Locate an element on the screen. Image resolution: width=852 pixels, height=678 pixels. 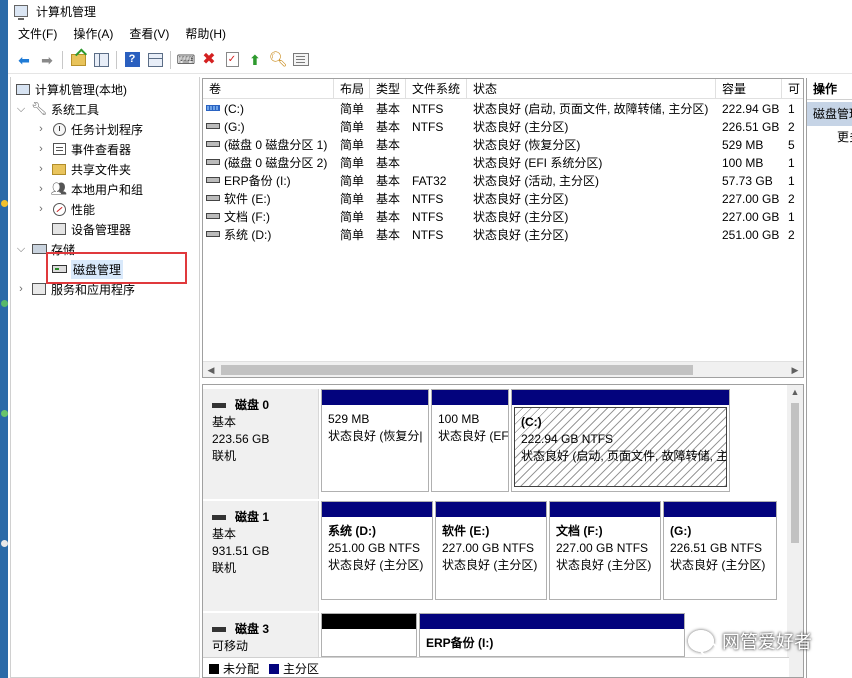
volume-row: 系统 (D:) 简单 基本 NTFS 状态良好 (主分区) 251.00 GB 2 is located at coordinates (503, 235).